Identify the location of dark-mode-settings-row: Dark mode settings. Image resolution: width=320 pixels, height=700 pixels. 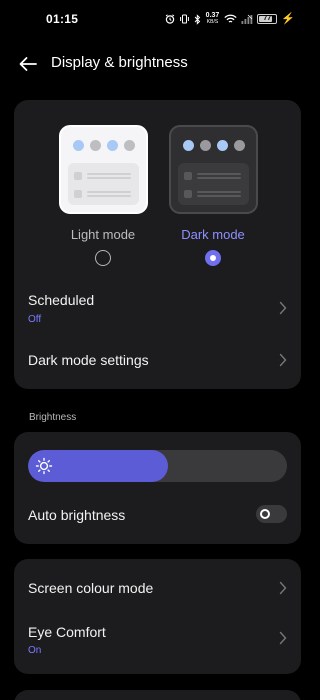
(157, 360).